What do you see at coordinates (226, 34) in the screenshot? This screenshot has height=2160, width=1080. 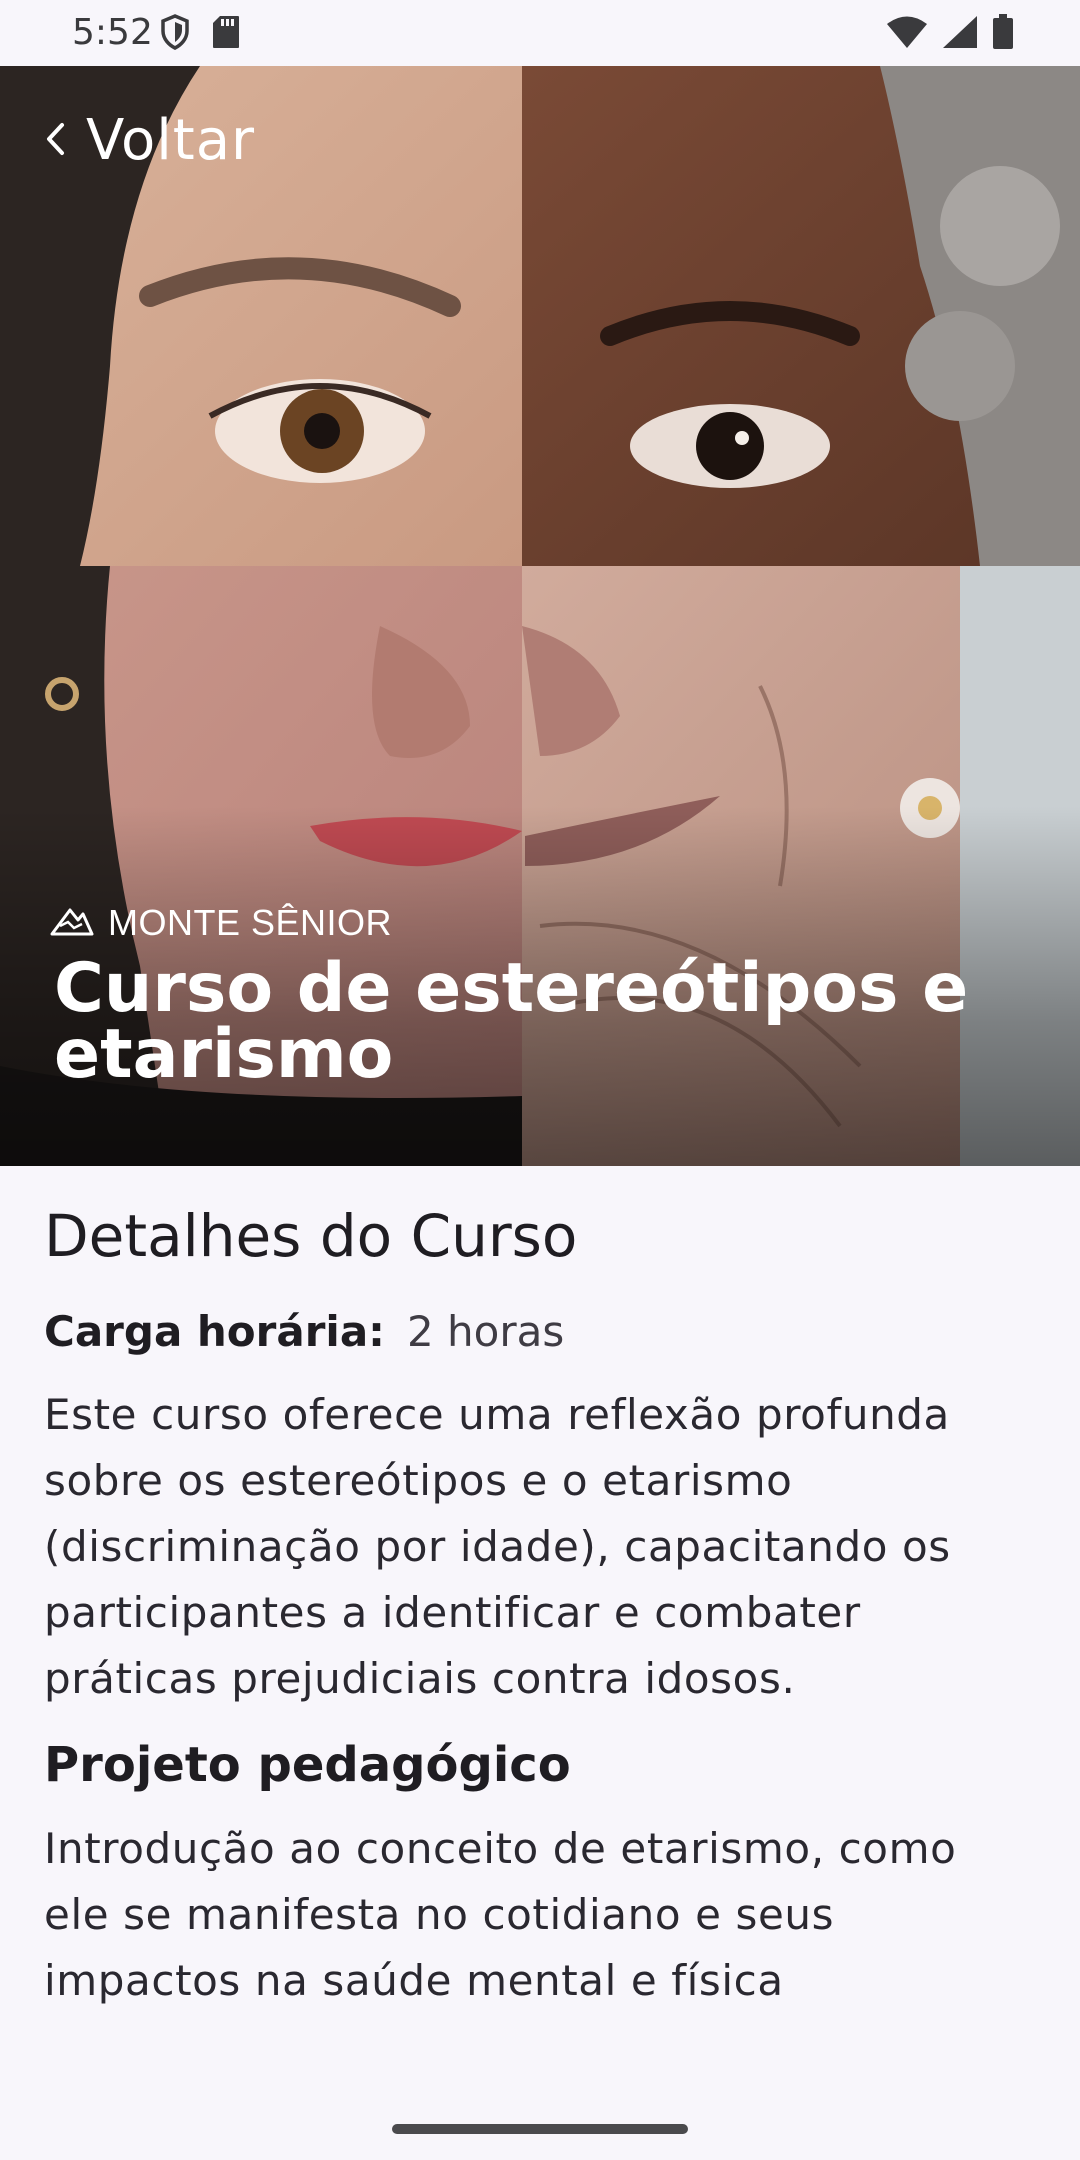 I see `sd-card-icon` at bounding box center [226, 34].